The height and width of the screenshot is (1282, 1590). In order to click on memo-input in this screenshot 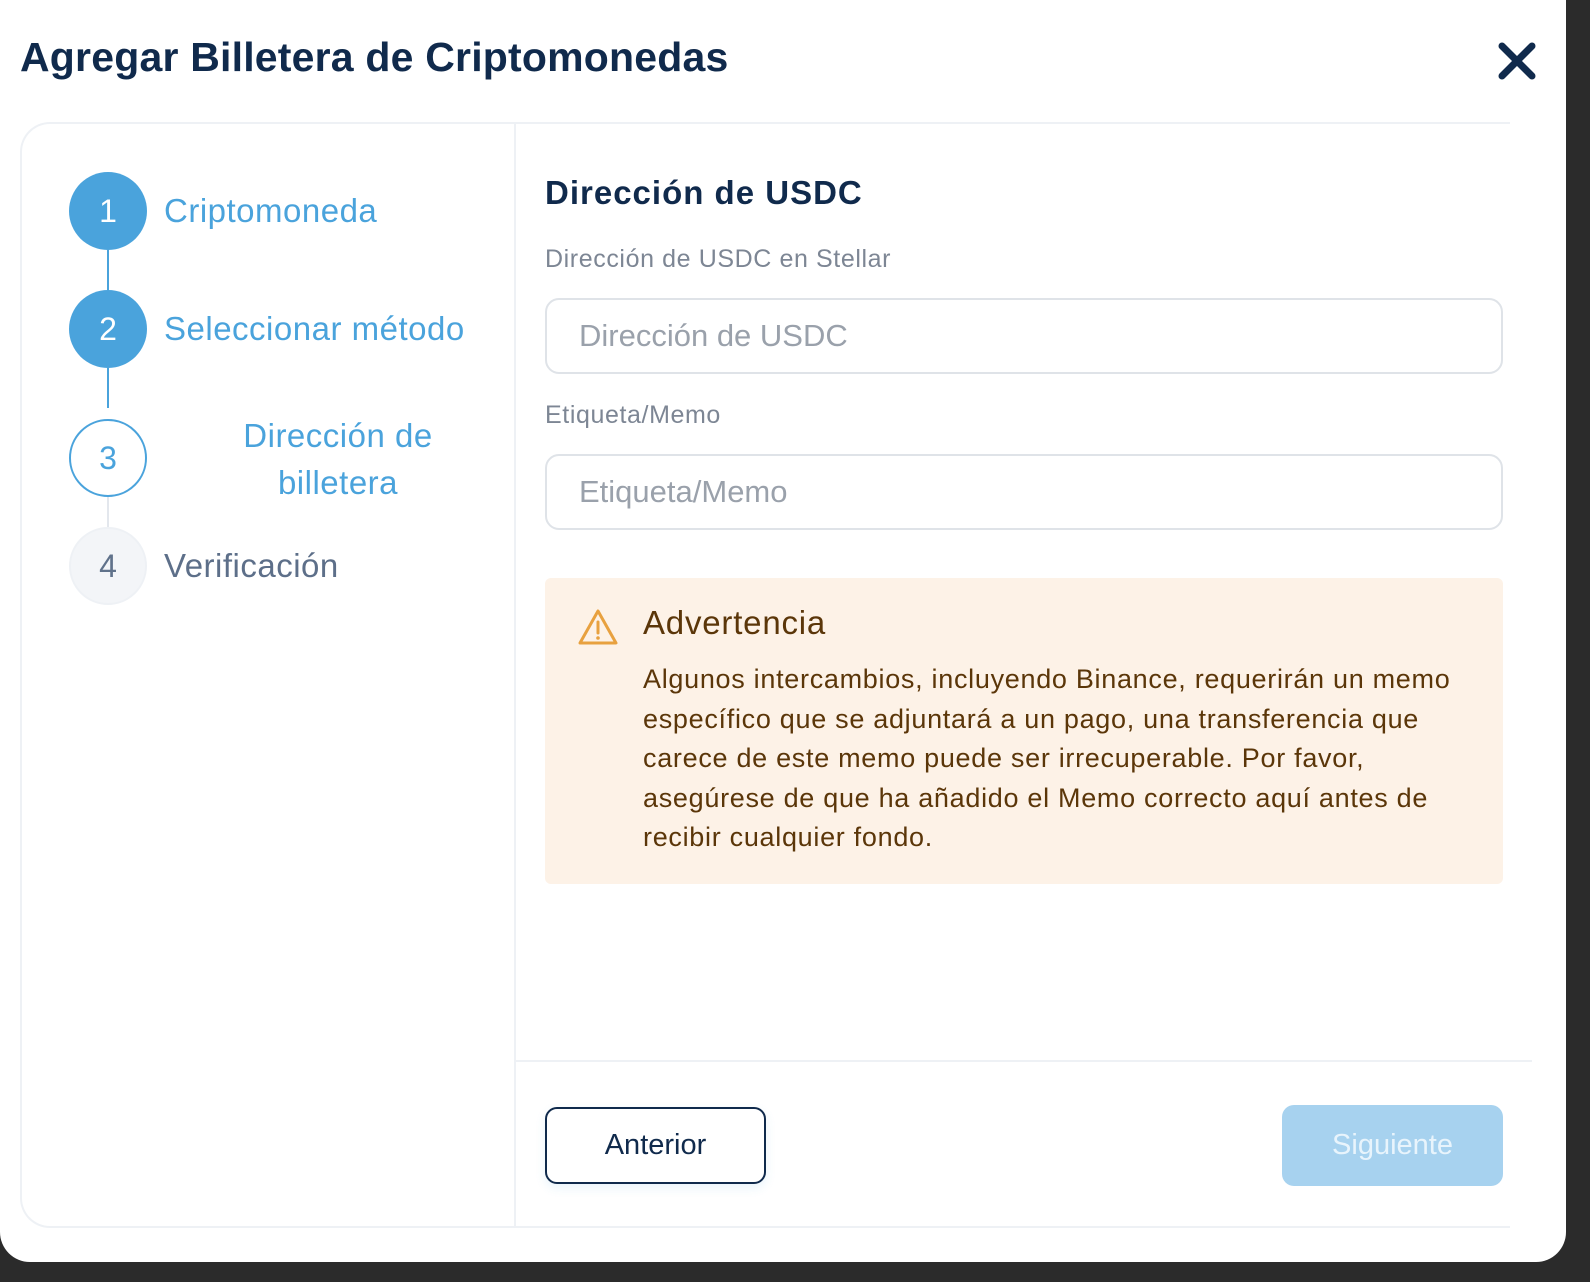, I will do `click(1024, 492)`.